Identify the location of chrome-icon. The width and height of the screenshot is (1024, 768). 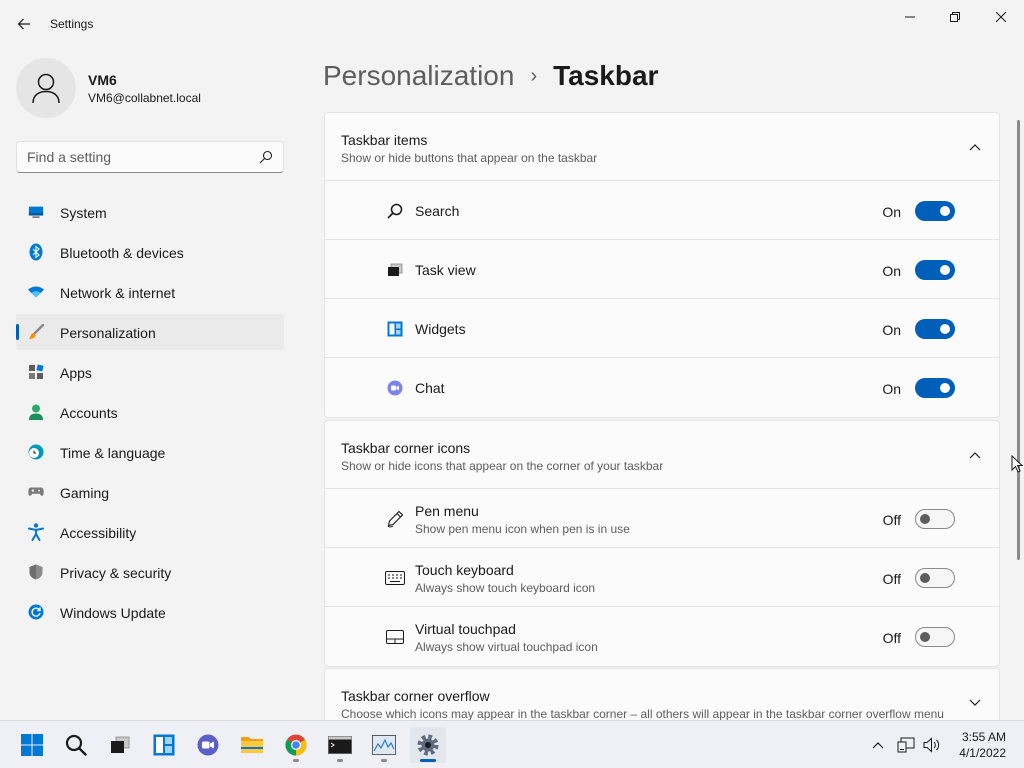
(296, 745).